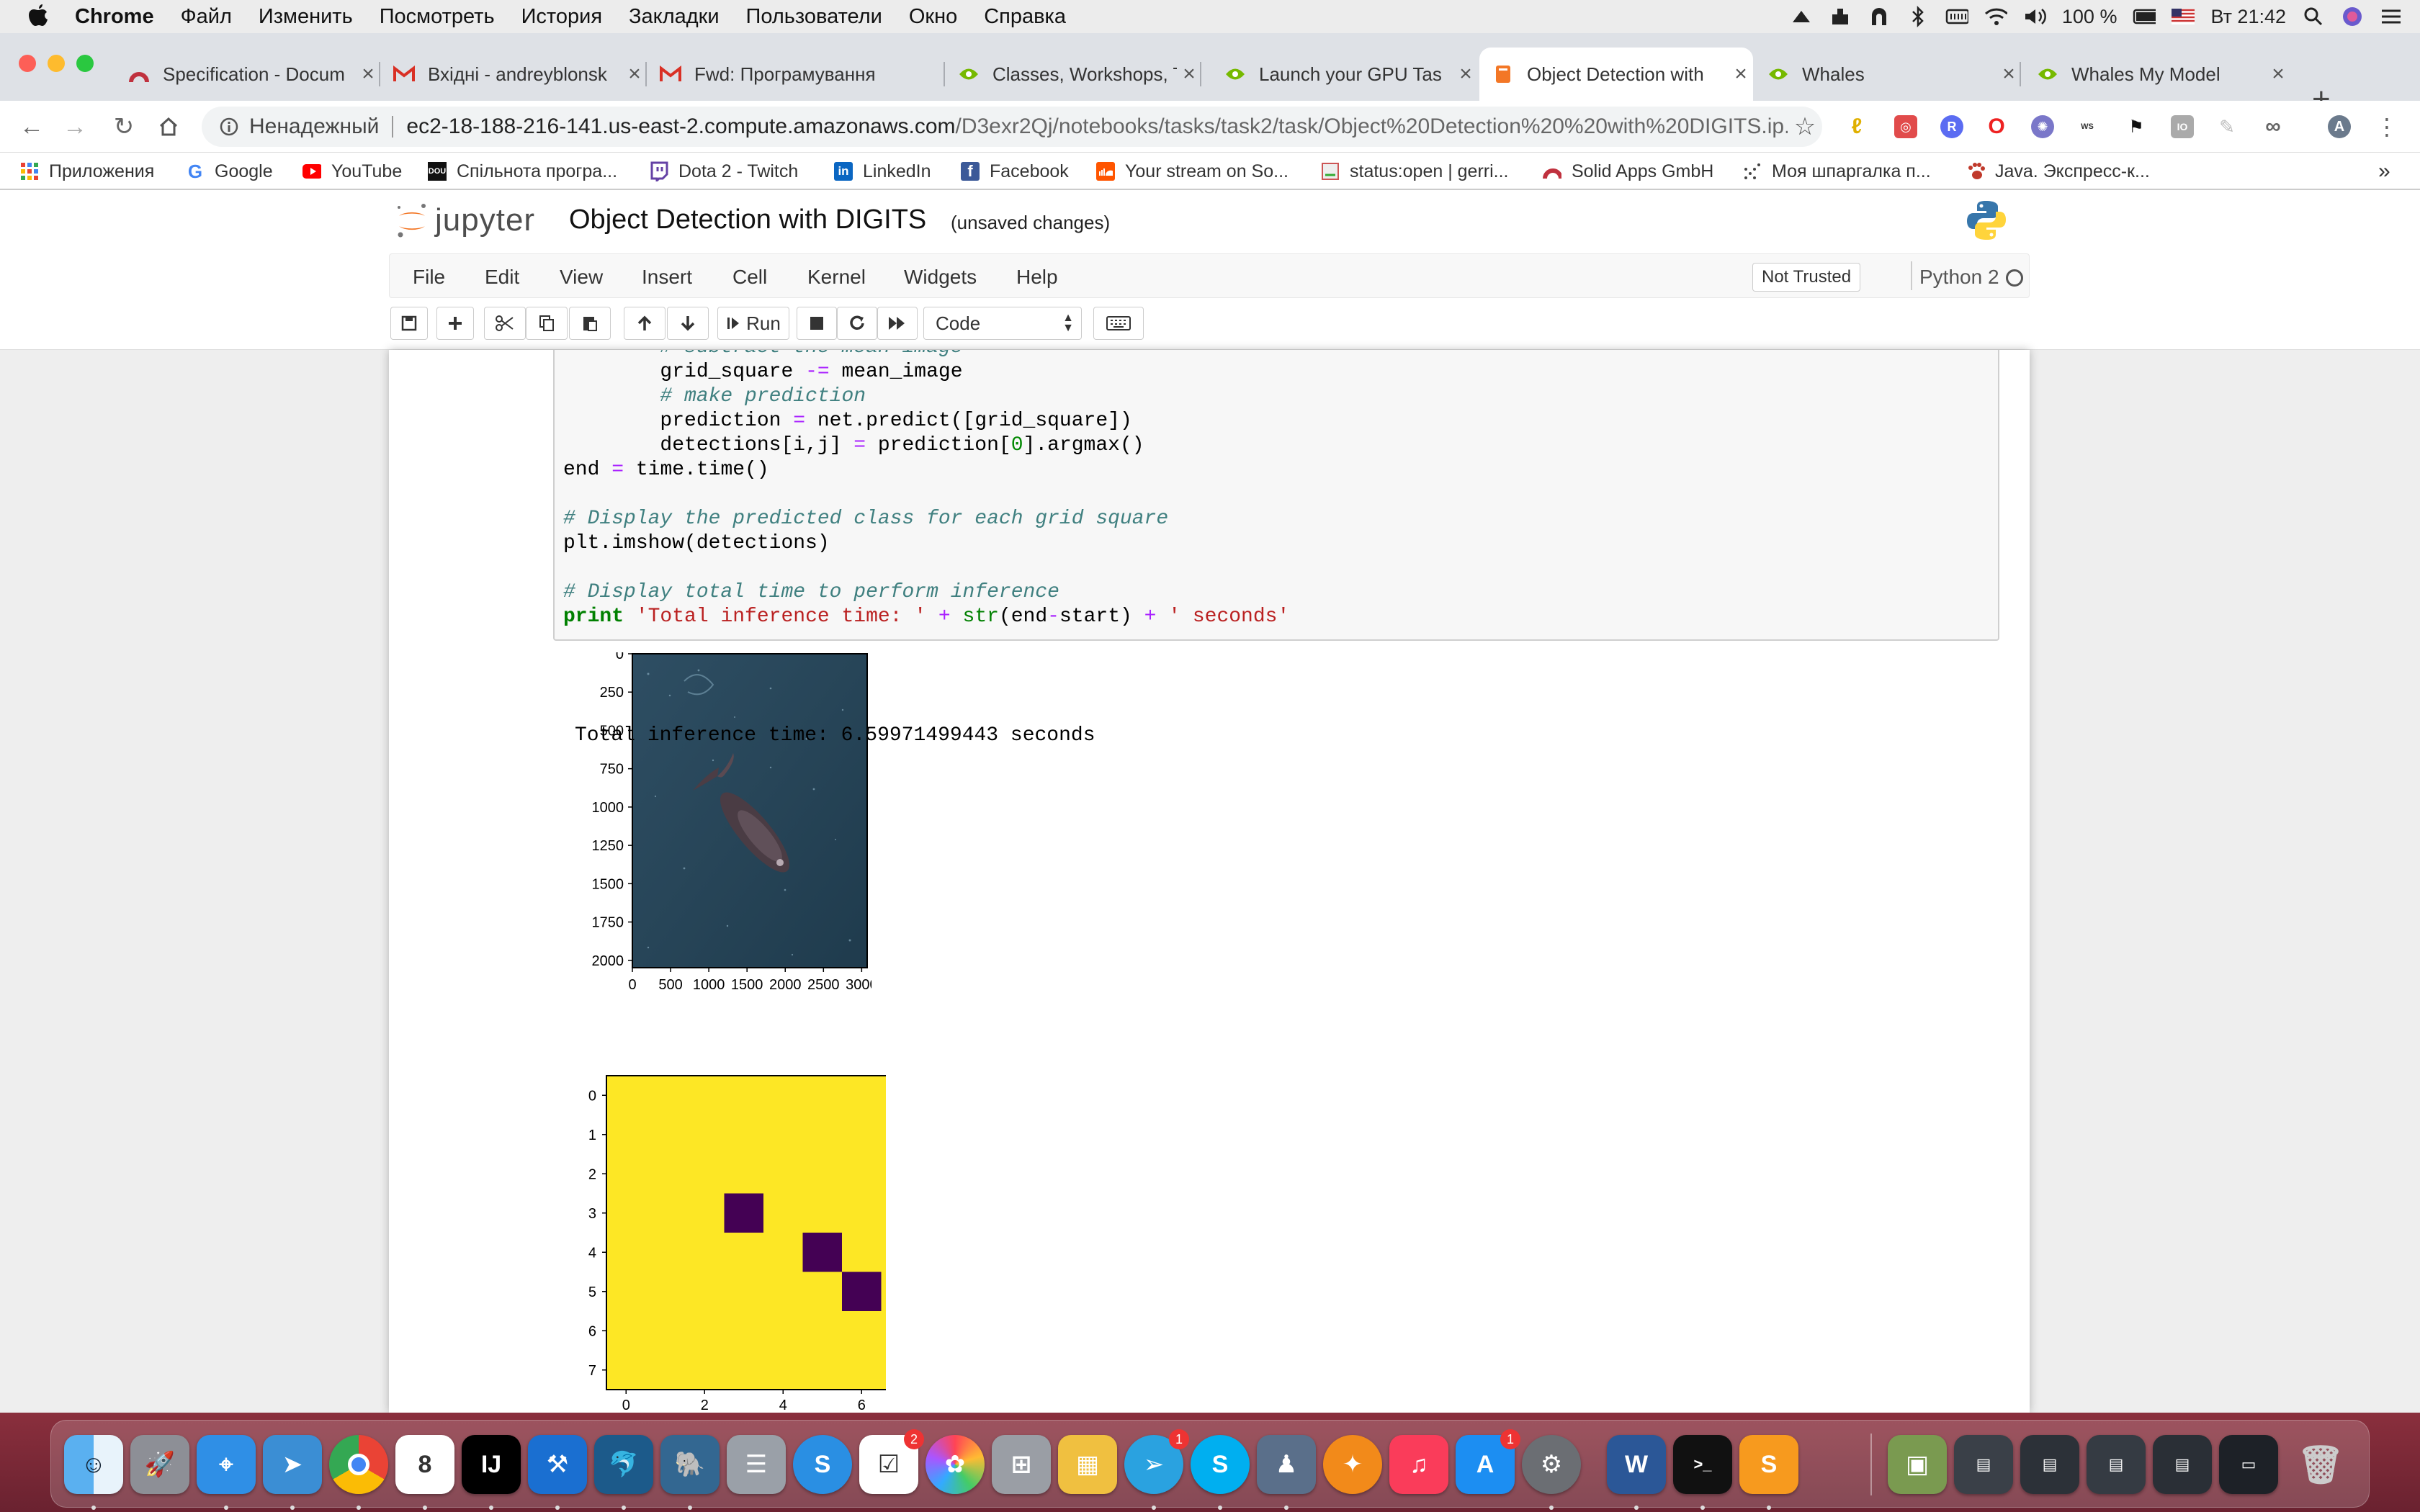 The image size is (2420, 1512). I want to click on safari-icon: ⌖, so click(226, 1464).